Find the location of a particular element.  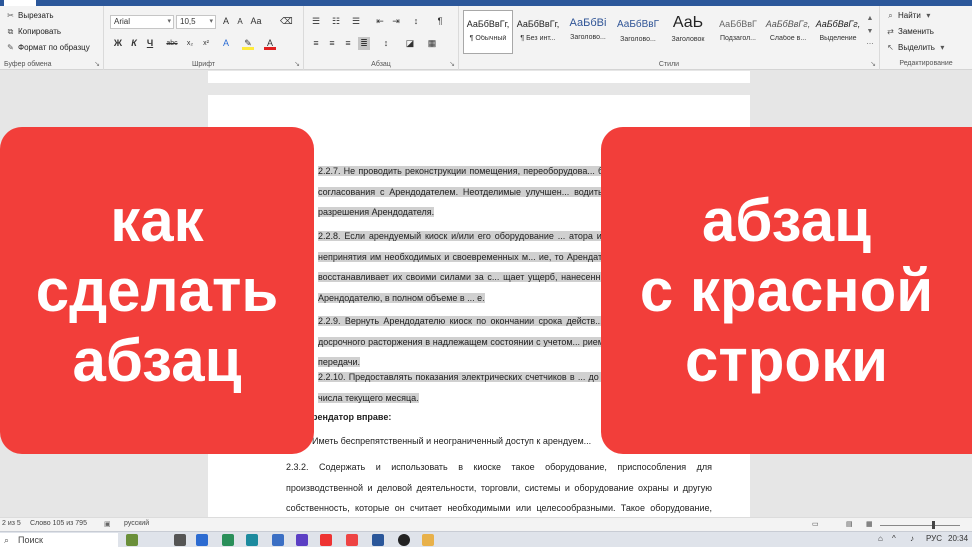

style-title: АаЬ Заголовок is located at coordinates (688, 32).